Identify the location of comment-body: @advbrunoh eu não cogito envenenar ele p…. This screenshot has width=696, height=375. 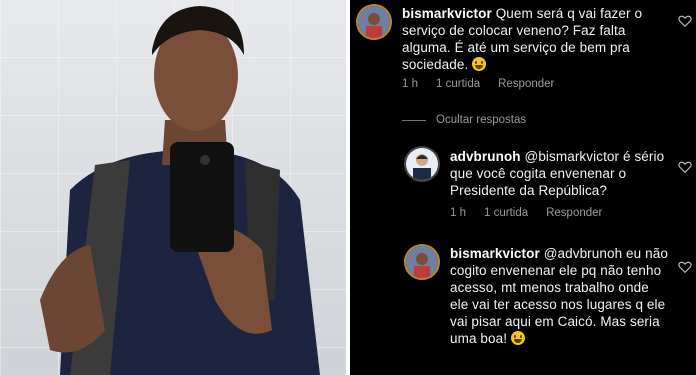
(559, 296).